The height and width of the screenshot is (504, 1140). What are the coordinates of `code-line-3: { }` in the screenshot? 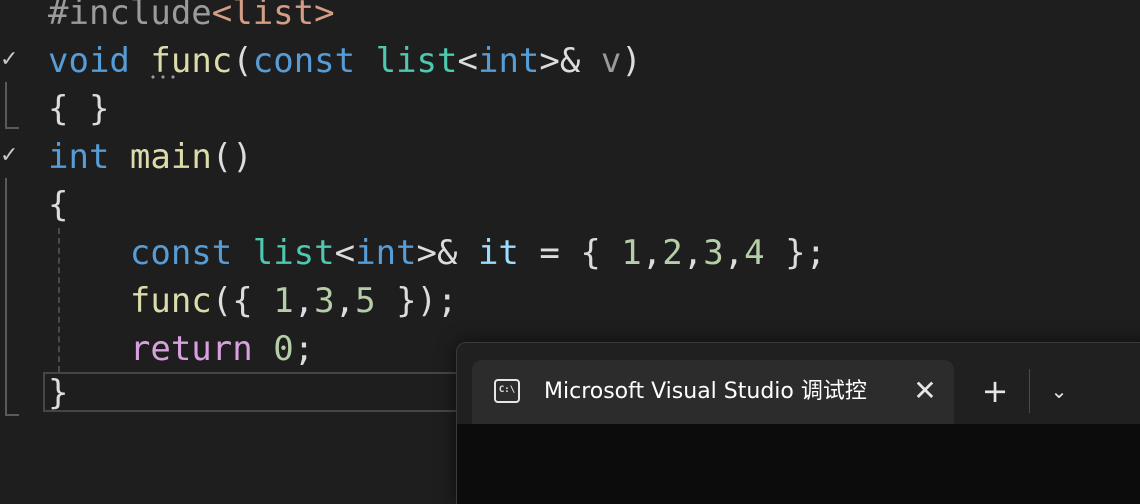 It's located at (78, 109).